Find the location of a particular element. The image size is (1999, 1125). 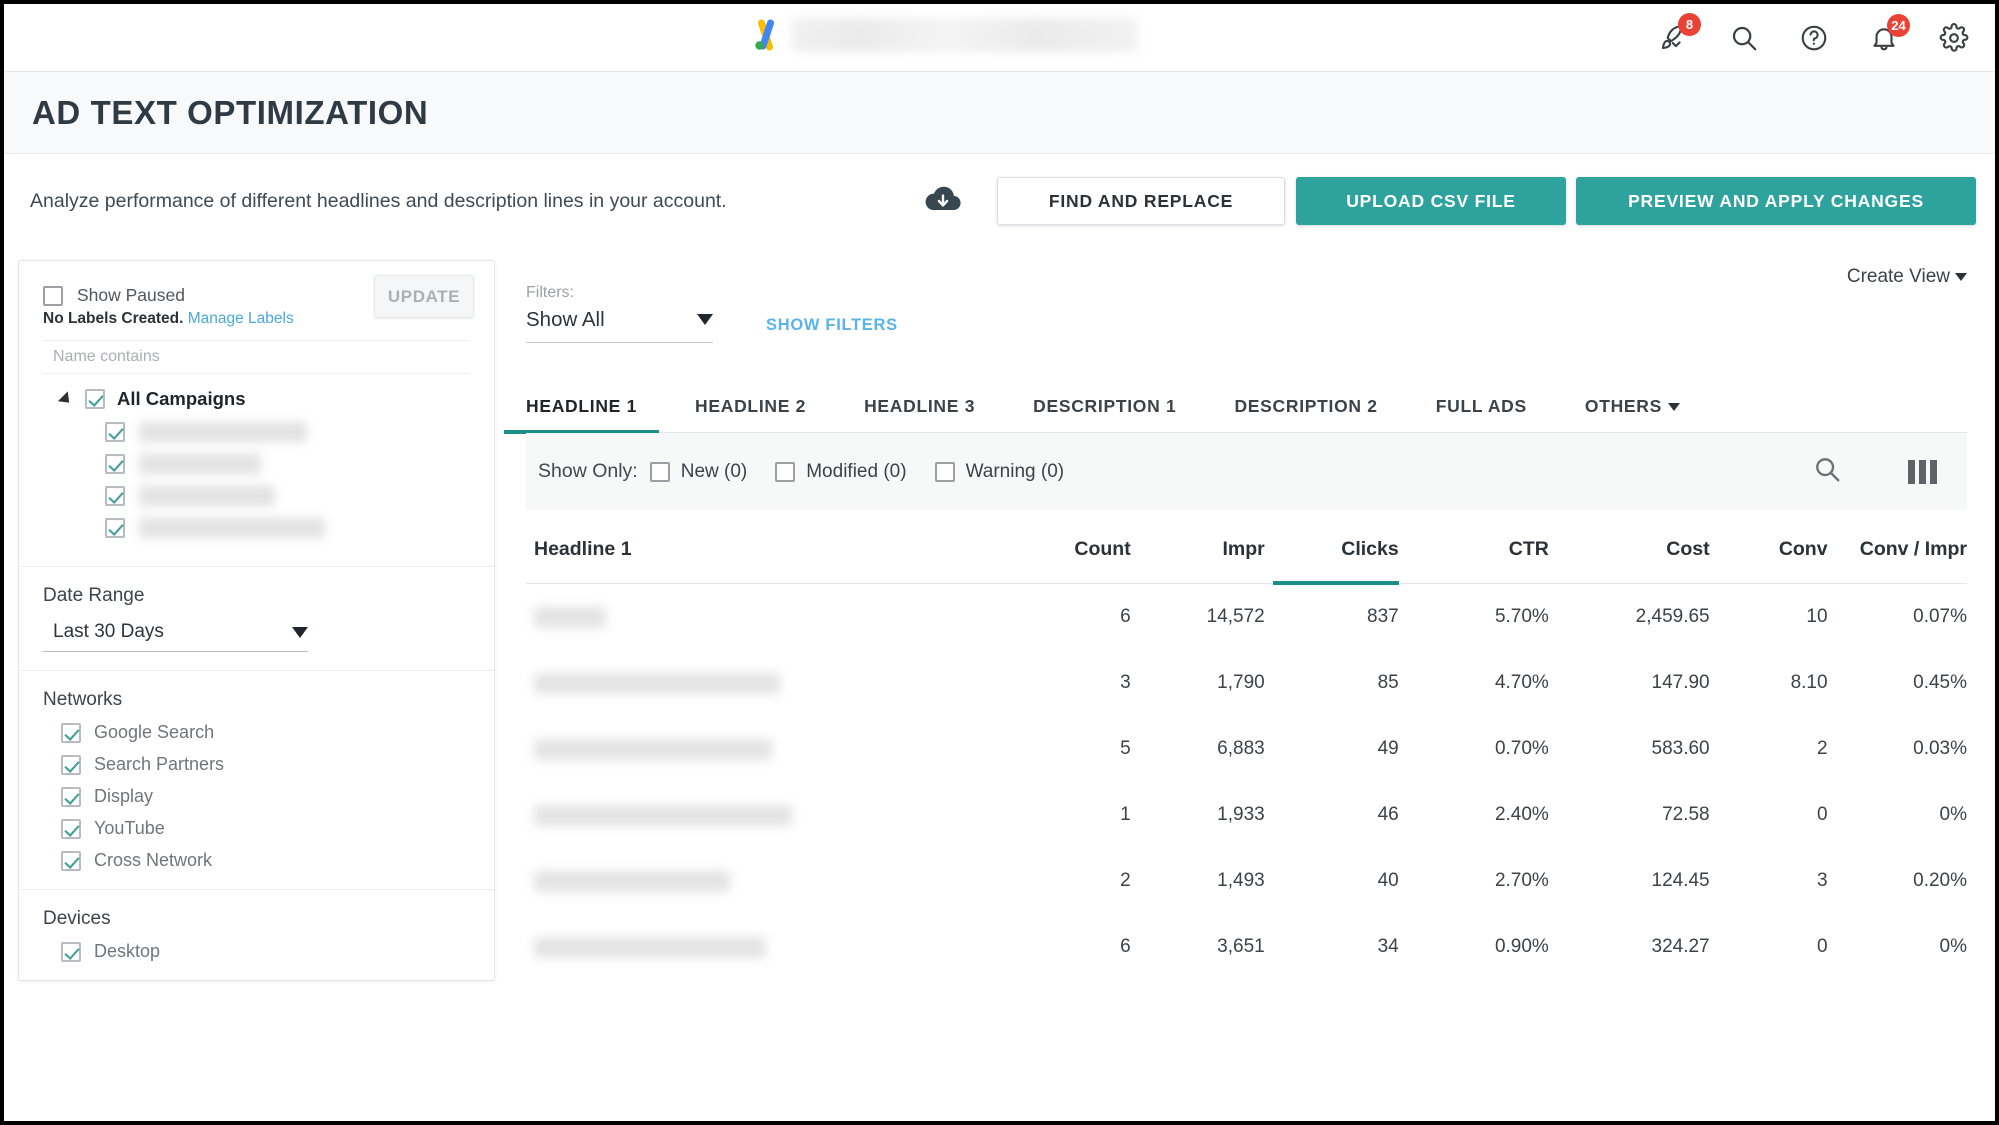

cell-ctr: 5.70% is located at coordinates (1521, 616).